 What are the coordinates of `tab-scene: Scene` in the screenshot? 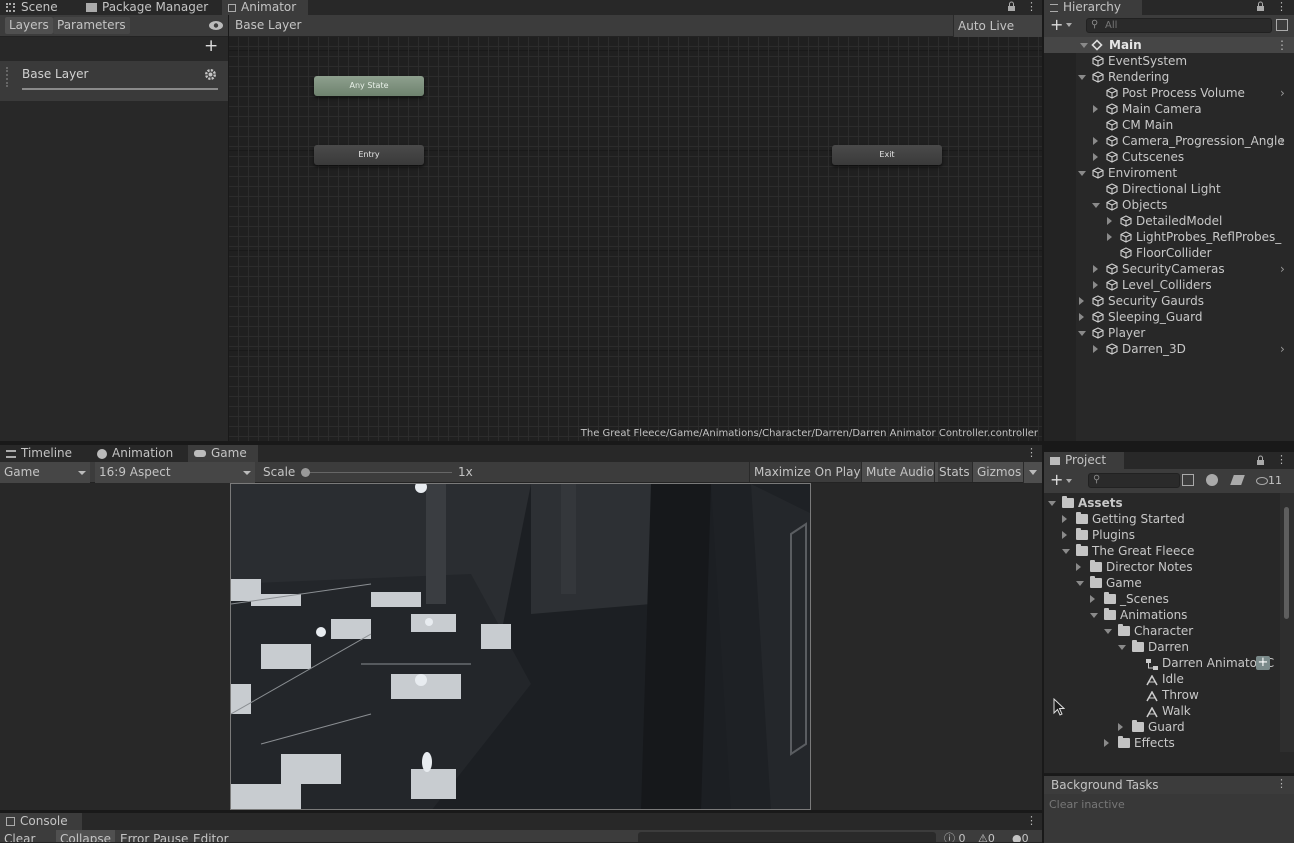 It's located at (32, 7).